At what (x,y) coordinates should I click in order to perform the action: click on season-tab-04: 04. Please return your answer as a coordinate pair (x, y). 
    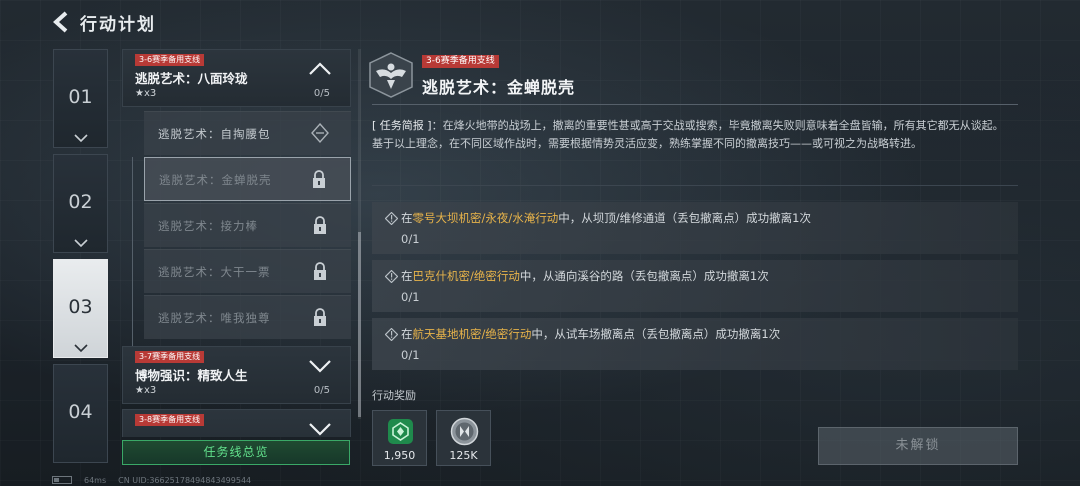
    Looking at the image, I should click on (80, 413).